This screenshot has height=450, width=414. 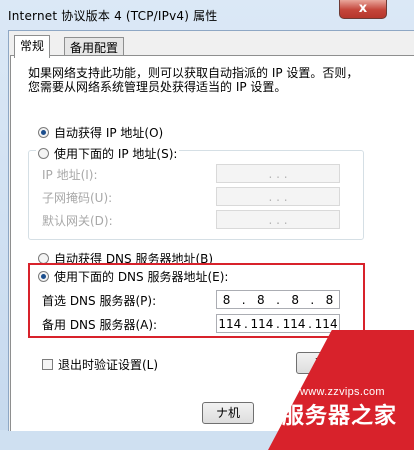 What do you see at coordinates (141, 277) in the screenshot?
I see `dns-manual-label: 使用下面的 DNS 服务器地址(E):` at bounding box center [141, 277].